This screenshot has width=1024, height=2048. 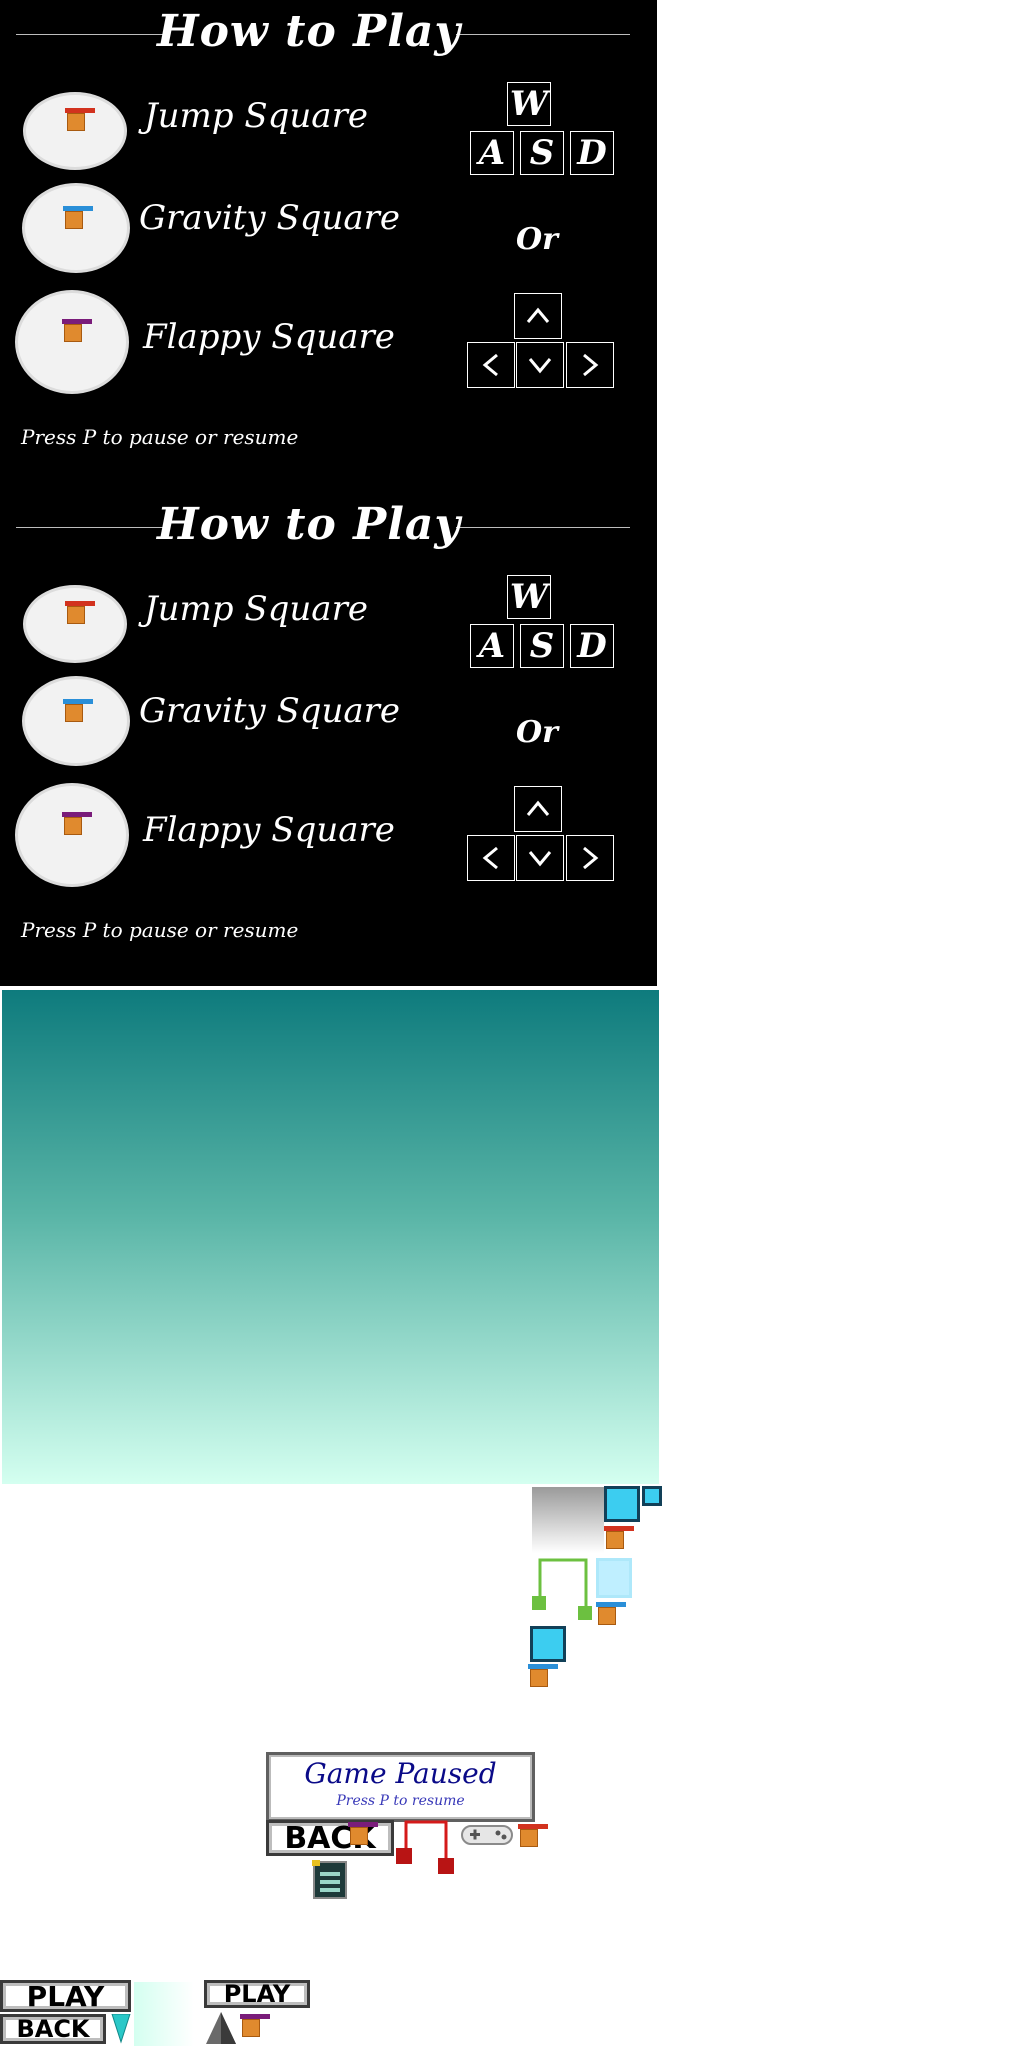 What do you see at coordinates (316, 1863) in the screenshot?
I see `coin-icon` at bounding box center [316, 1863].